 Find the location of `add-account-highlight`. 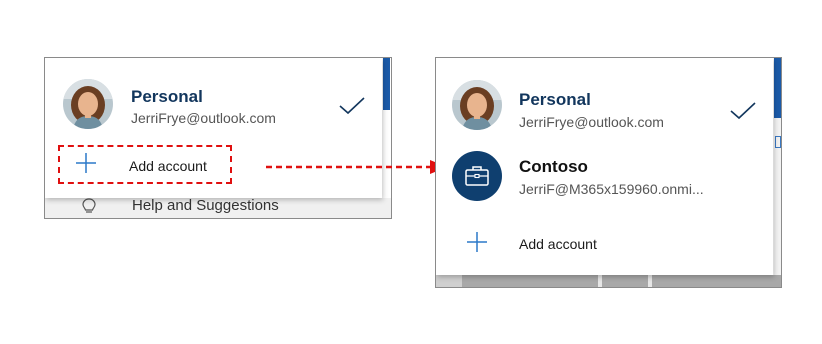

add-account-highlight is located at coordinates (145, 164).